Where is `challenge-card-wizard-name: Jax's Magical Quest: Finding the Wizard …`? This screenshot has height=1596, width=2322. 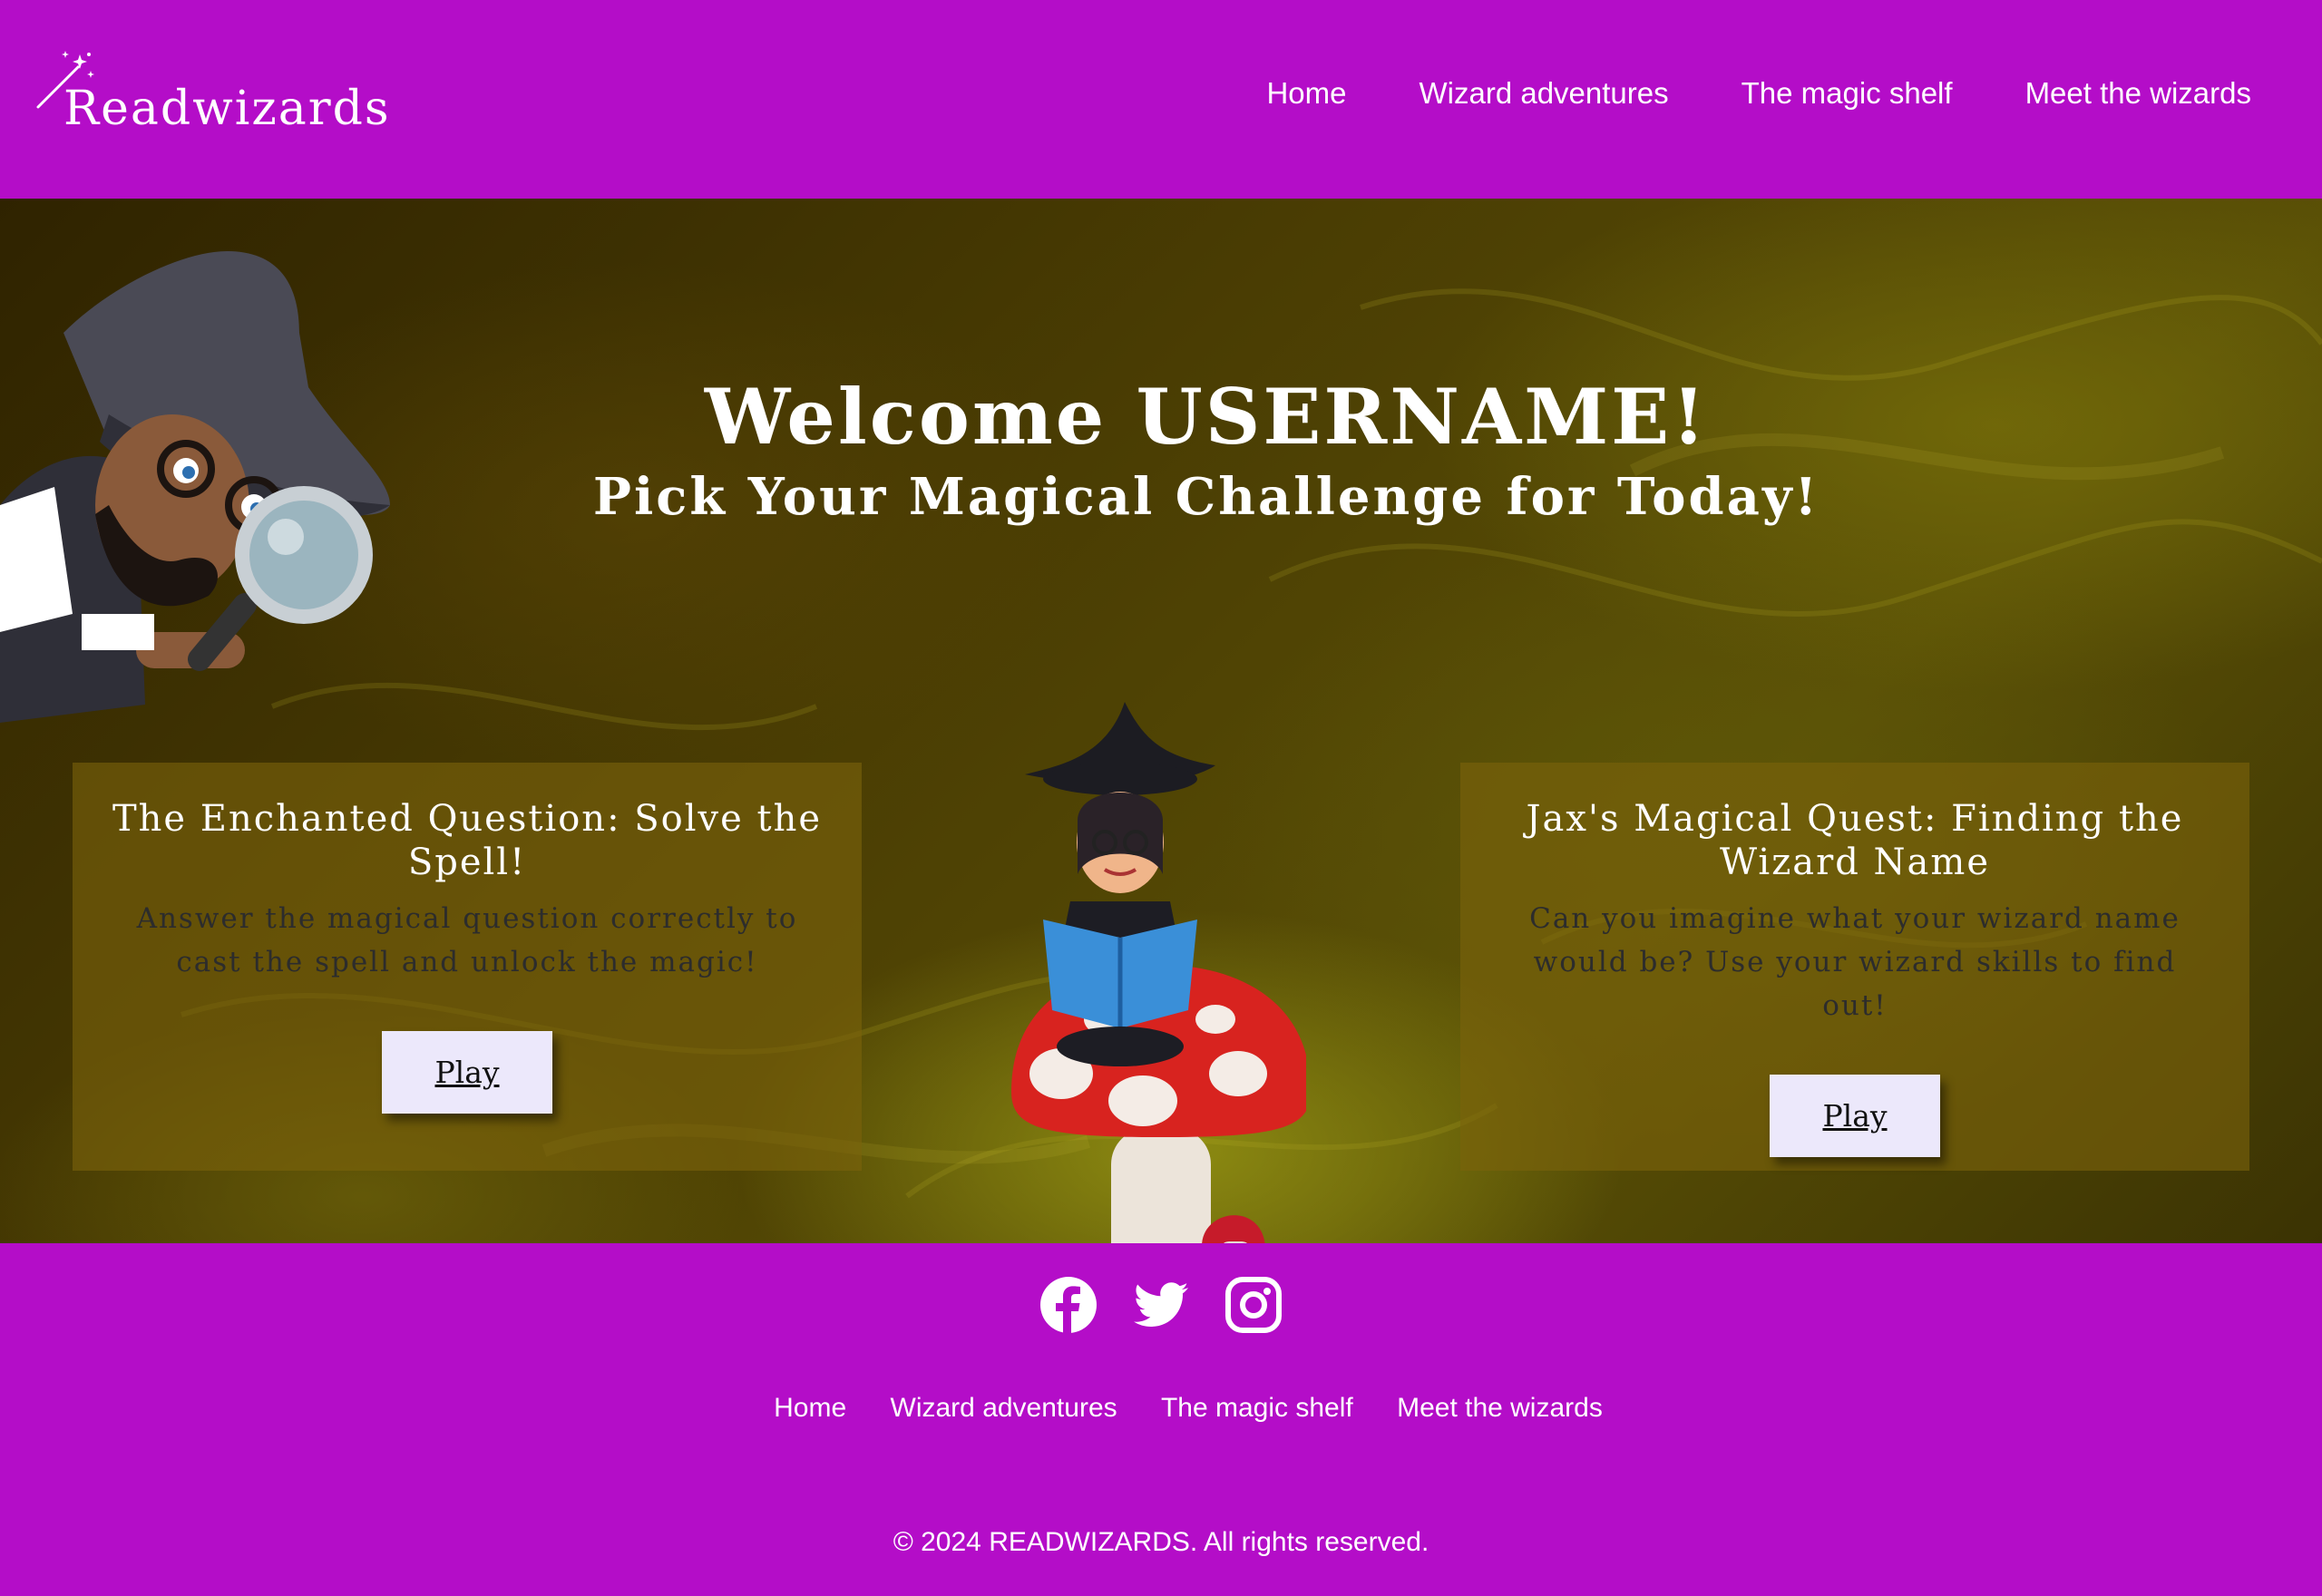
challenge-card-wizard-name: Jax's Magical Quest: Finding the Wizard … is located at coordinates (1855, 967).